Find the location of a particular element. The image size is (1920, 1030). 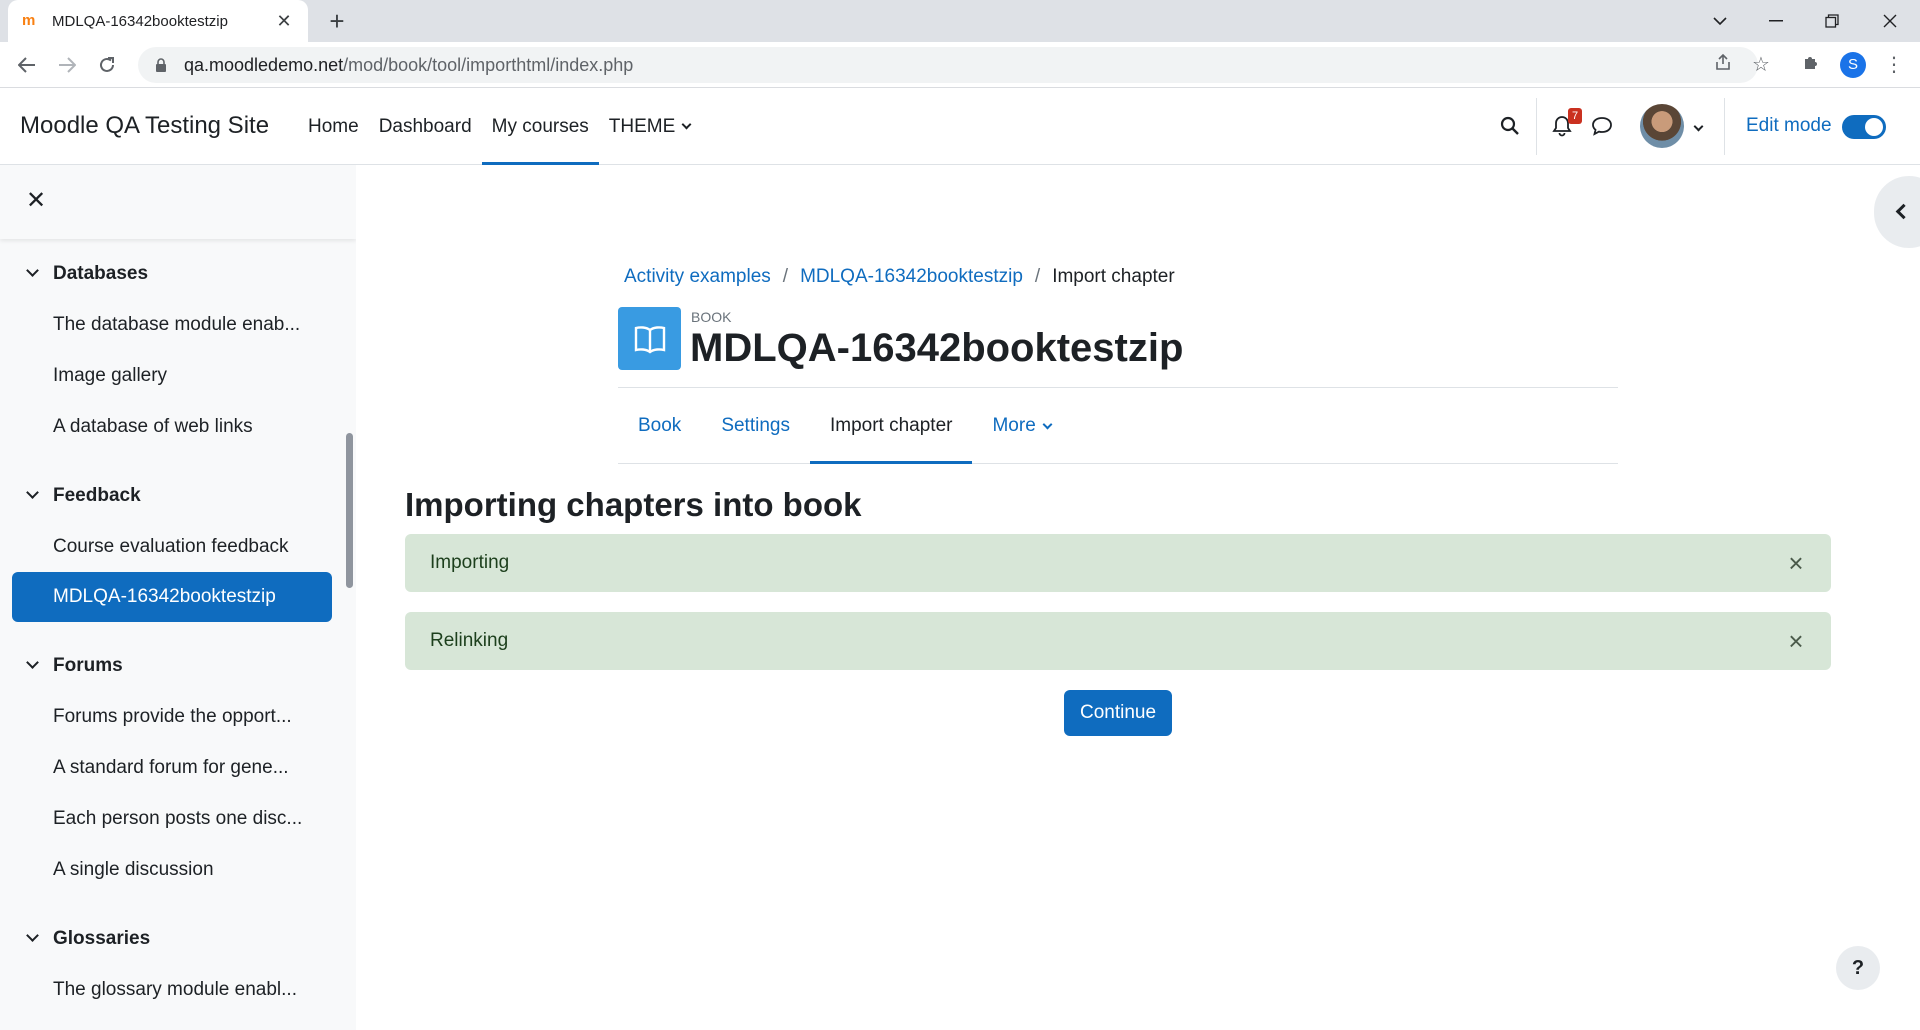

browser-tab-strip: m MDLQA-16342booktestzip ✕ + is located at coordinates (960, 21).